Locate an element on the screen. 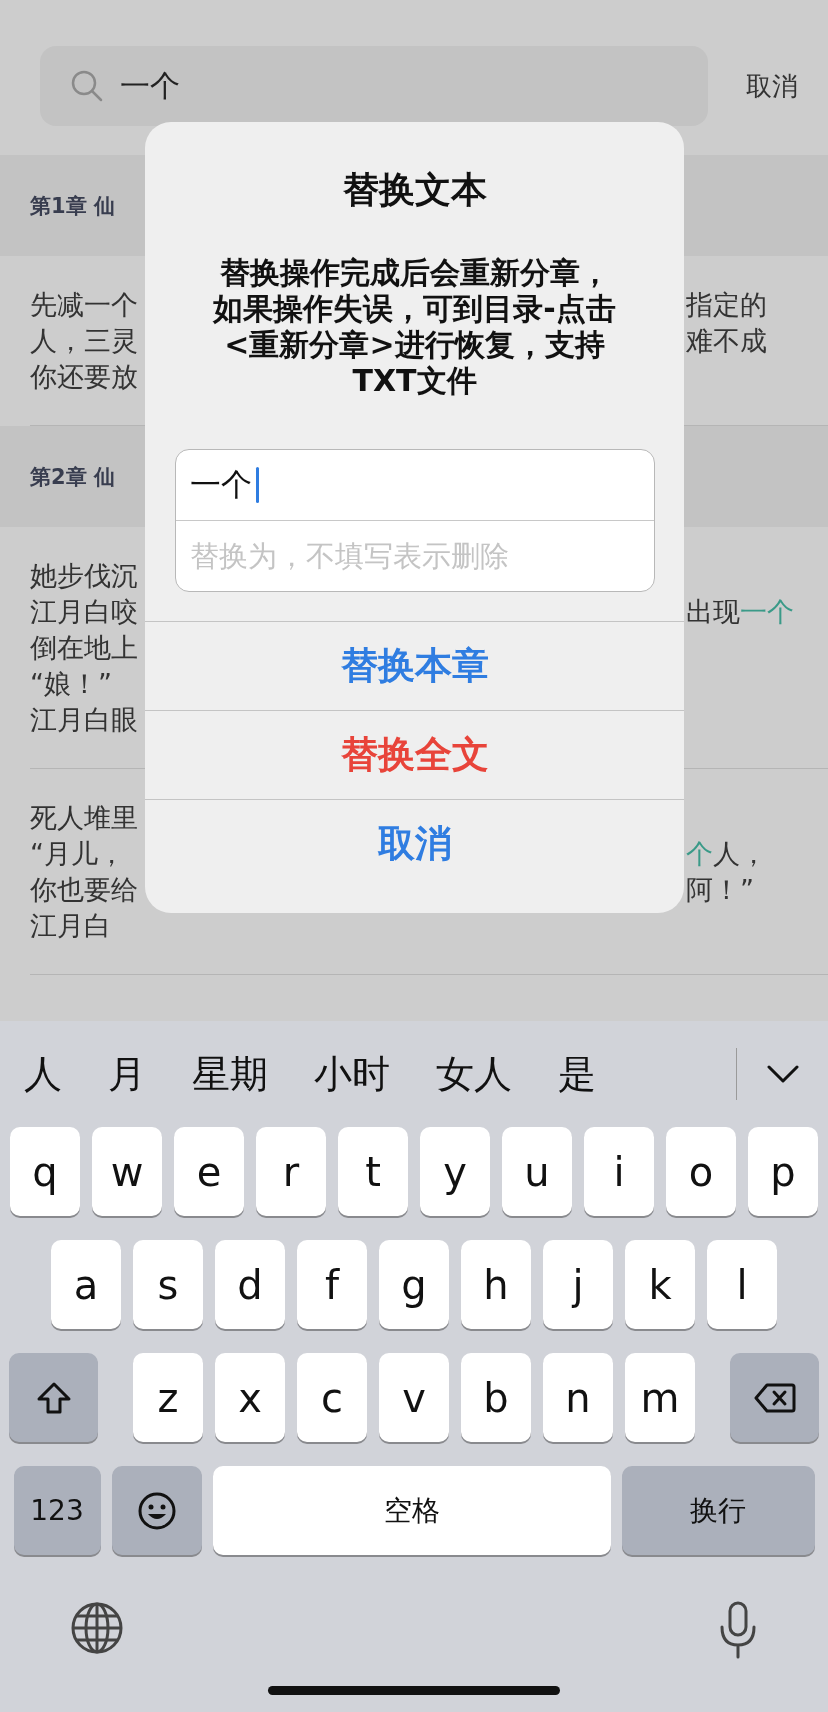 The width and height of the screenshot is (828, 1712). letter-key: r is located at coordinates (291, 1171).